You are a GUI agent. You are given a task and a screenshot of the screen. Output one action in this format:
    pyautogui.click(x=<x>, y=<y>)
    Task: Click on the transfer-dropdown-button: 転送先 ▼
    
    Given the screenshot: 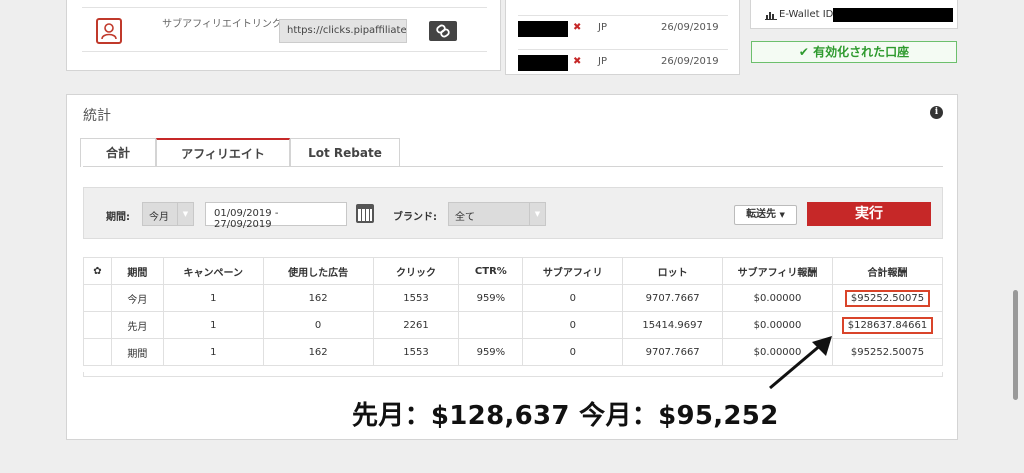 What is the action you would take?
    pyautogui.click(x=765, y=215)
    